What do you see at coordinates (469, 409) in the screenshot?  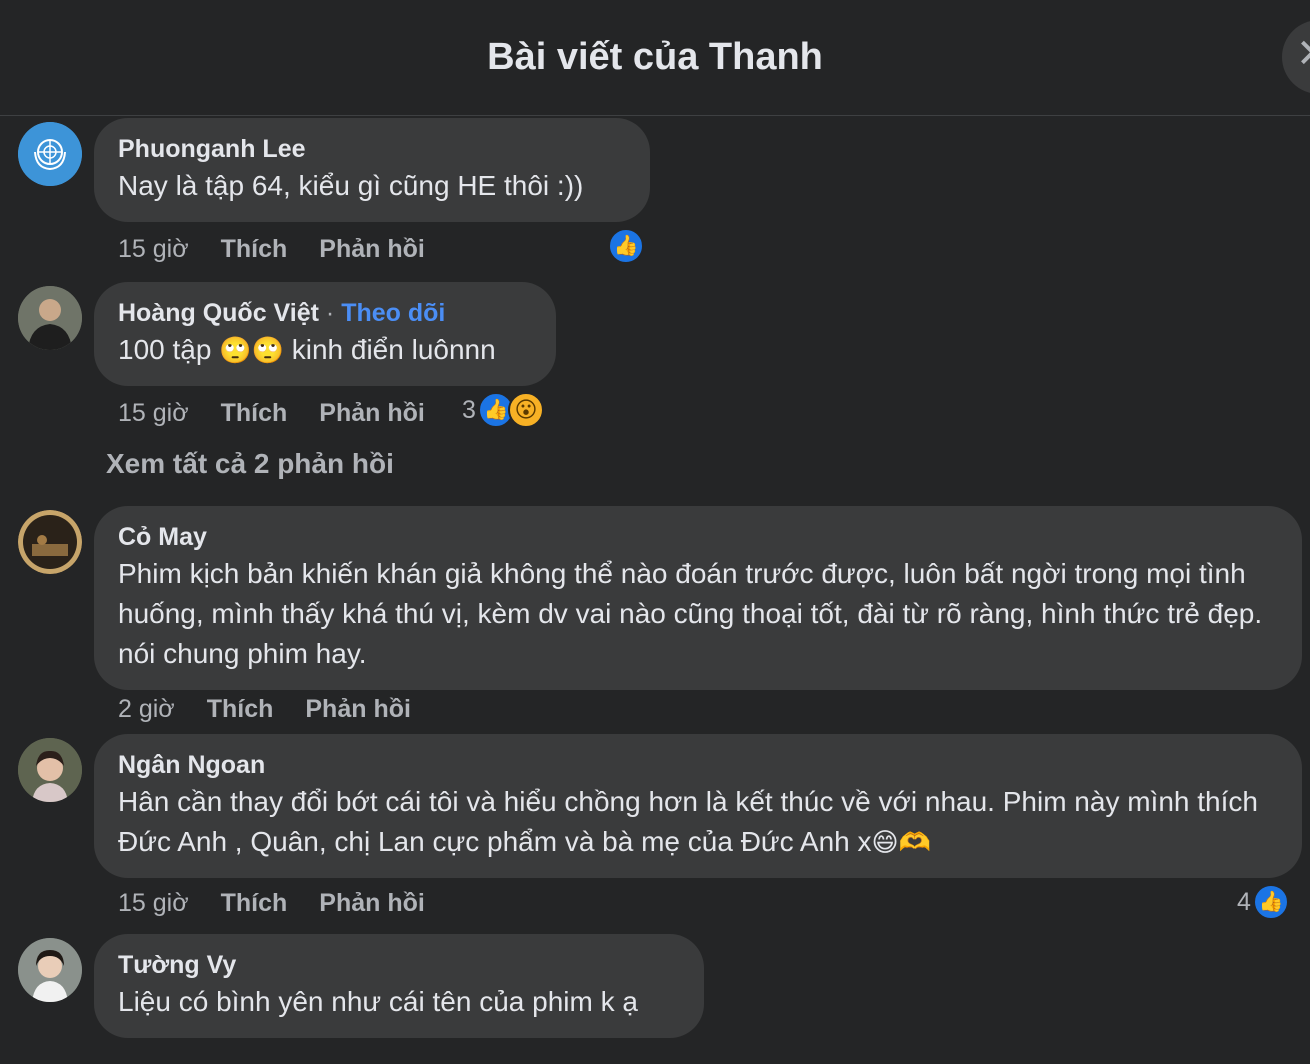 I see `reaction-count: 3` at bounding box center [469, 409].